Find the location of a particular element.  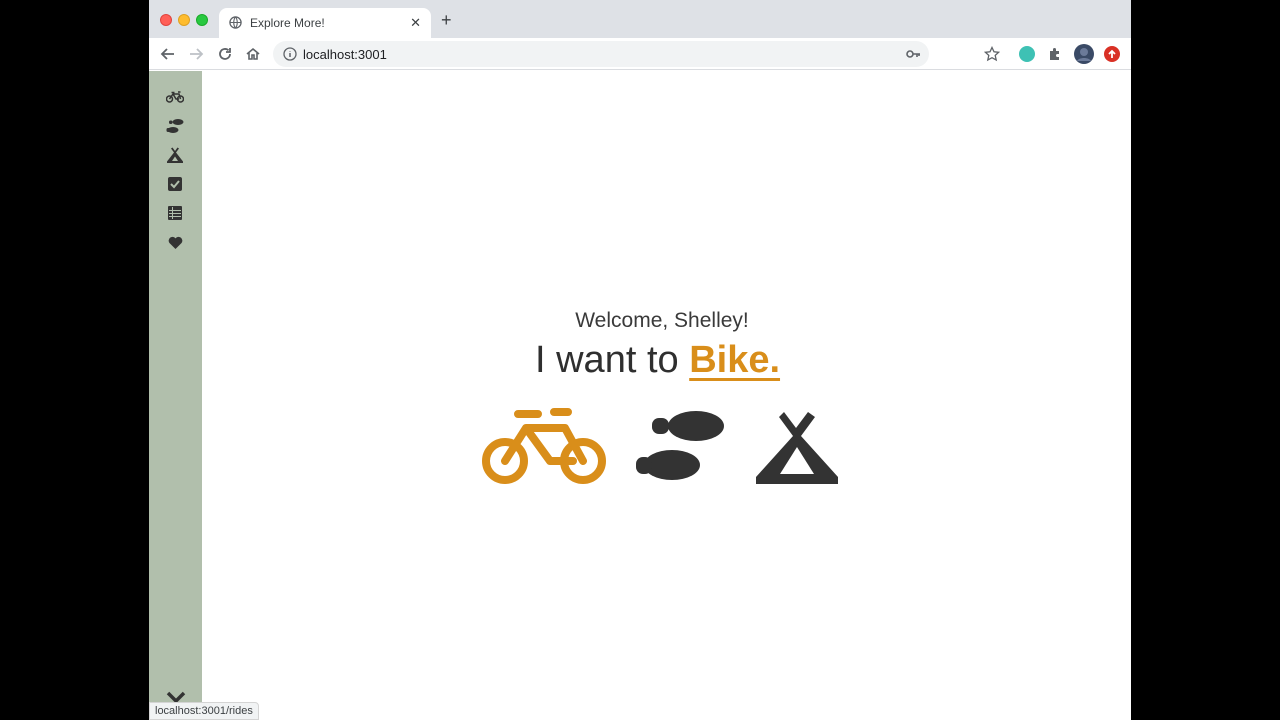

info-icon is located at coordinates (290, 56).